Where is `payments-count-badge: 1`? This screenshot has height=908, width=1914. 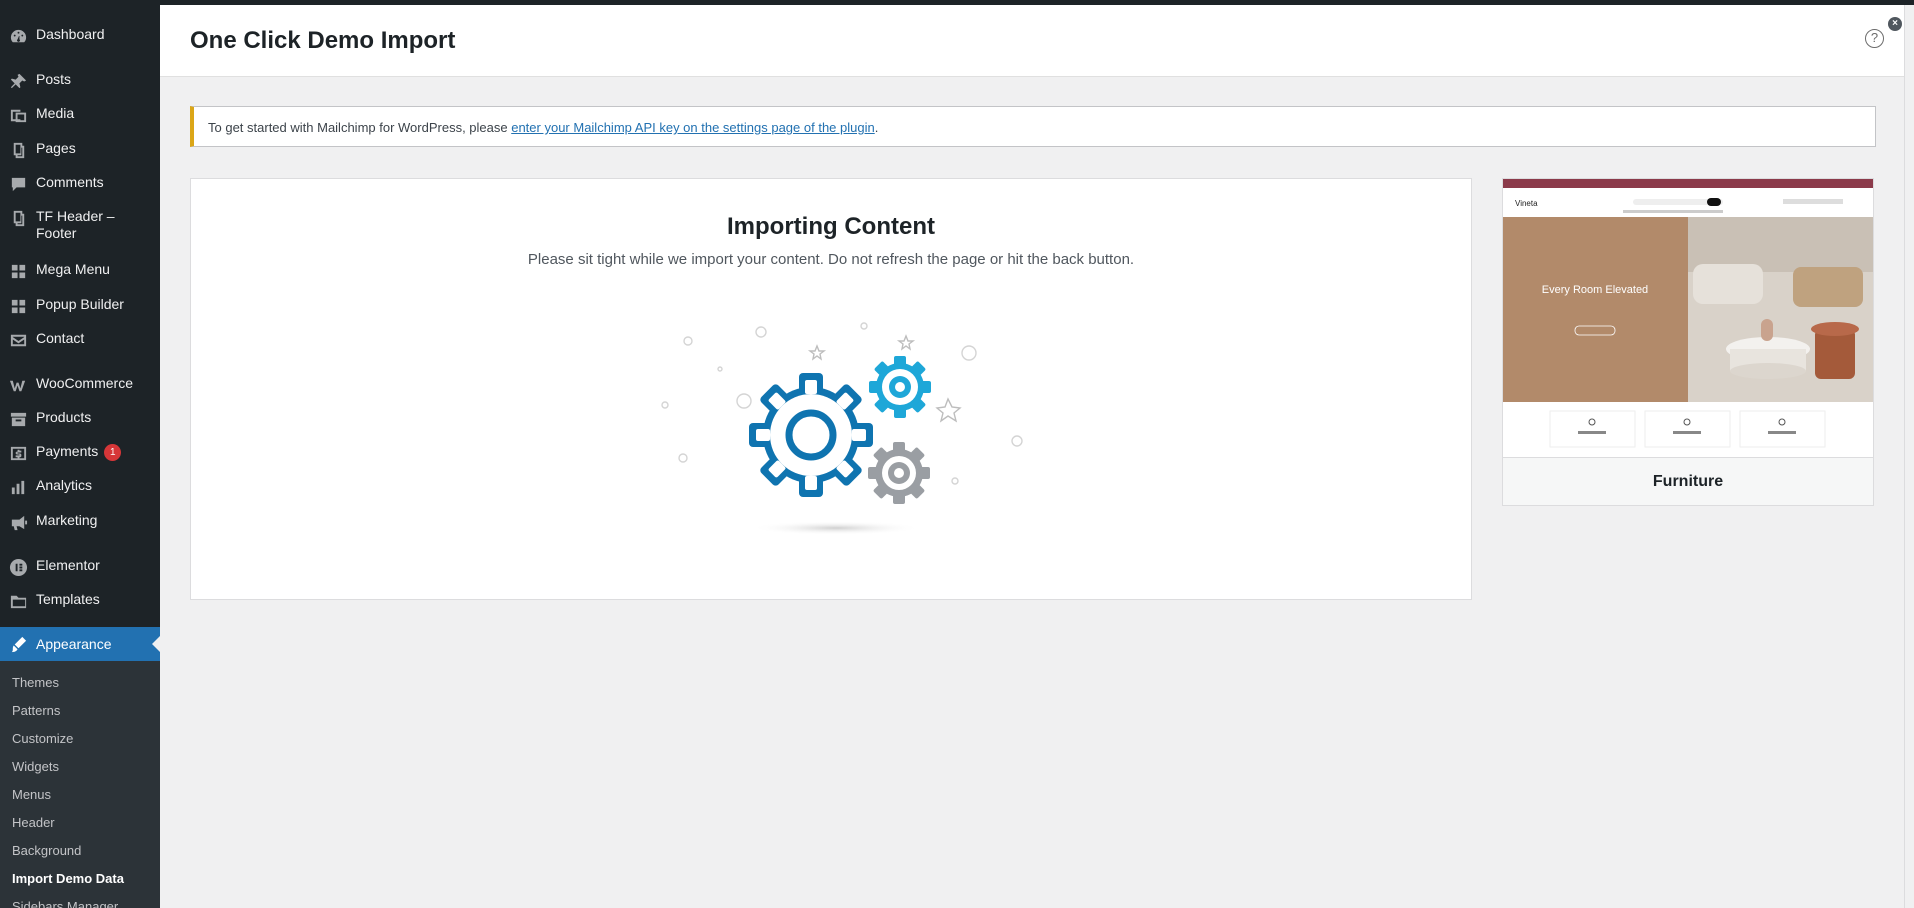 payments-count-badge: 1 is located at coordinates (113, 452).